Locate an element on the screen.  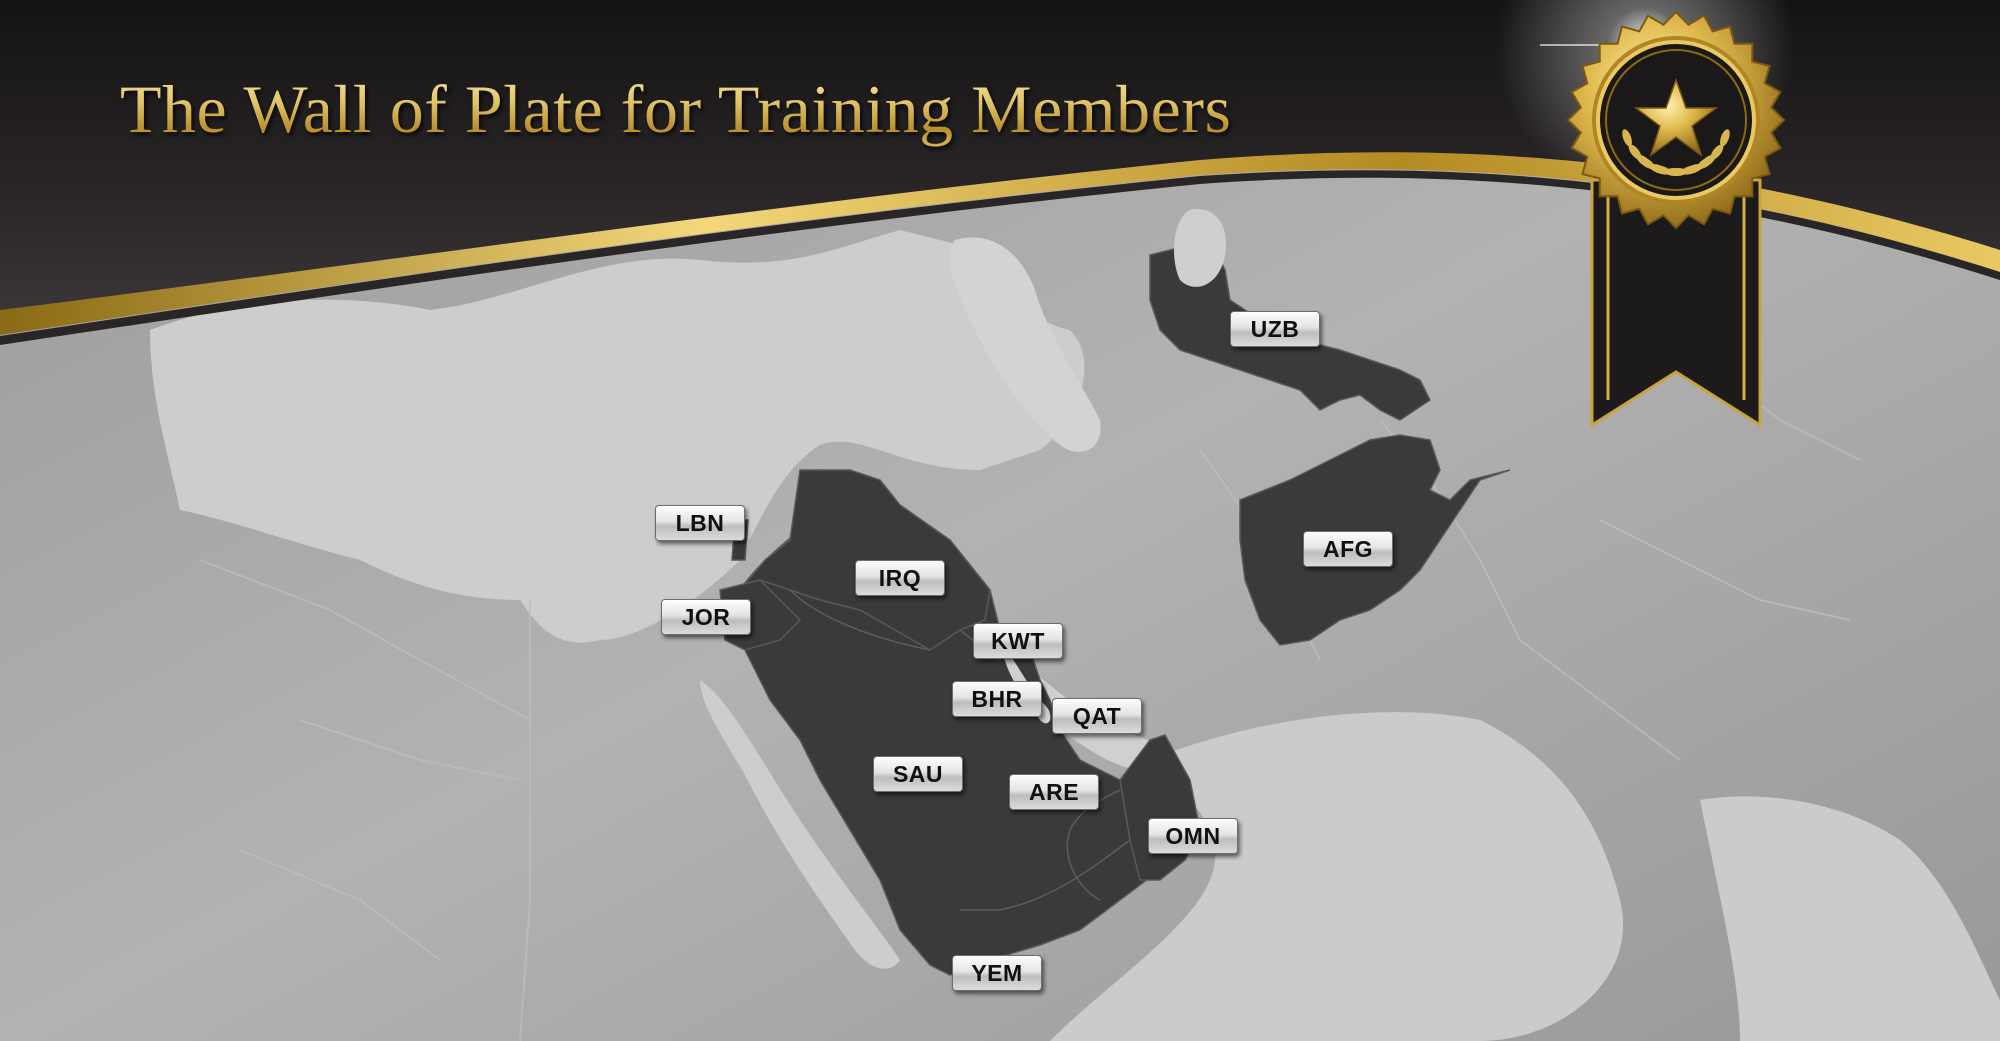
plate-yem: YEM is located at coordinates (997, 973).